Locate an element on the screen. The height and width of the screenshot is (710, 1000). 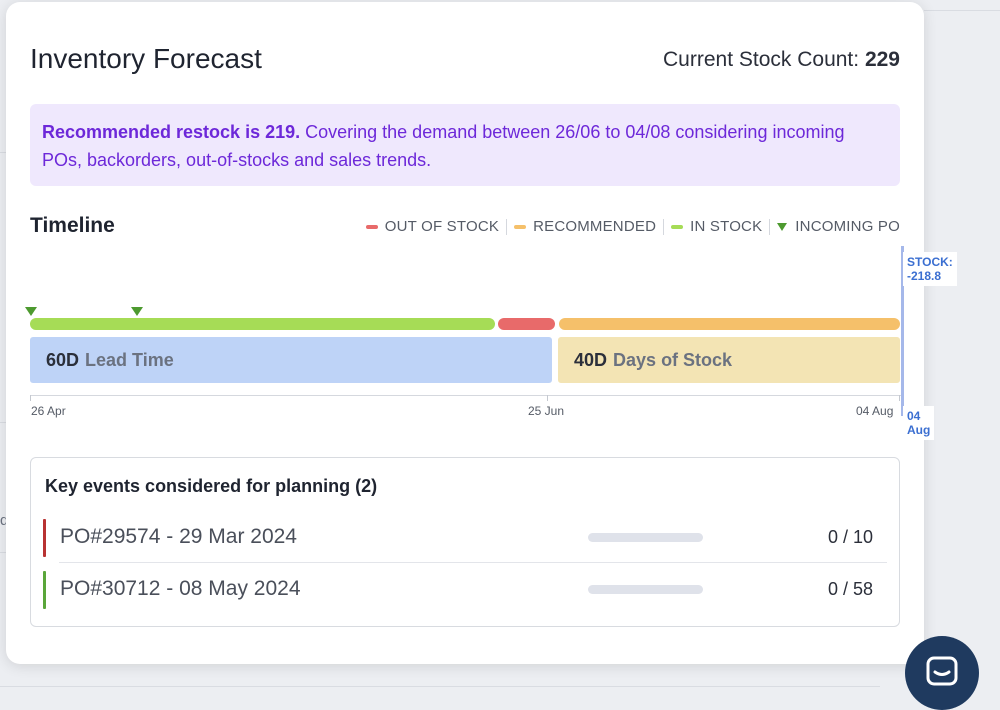
stock-marker-date: 04 Aug is located at coordinates (919, 423).